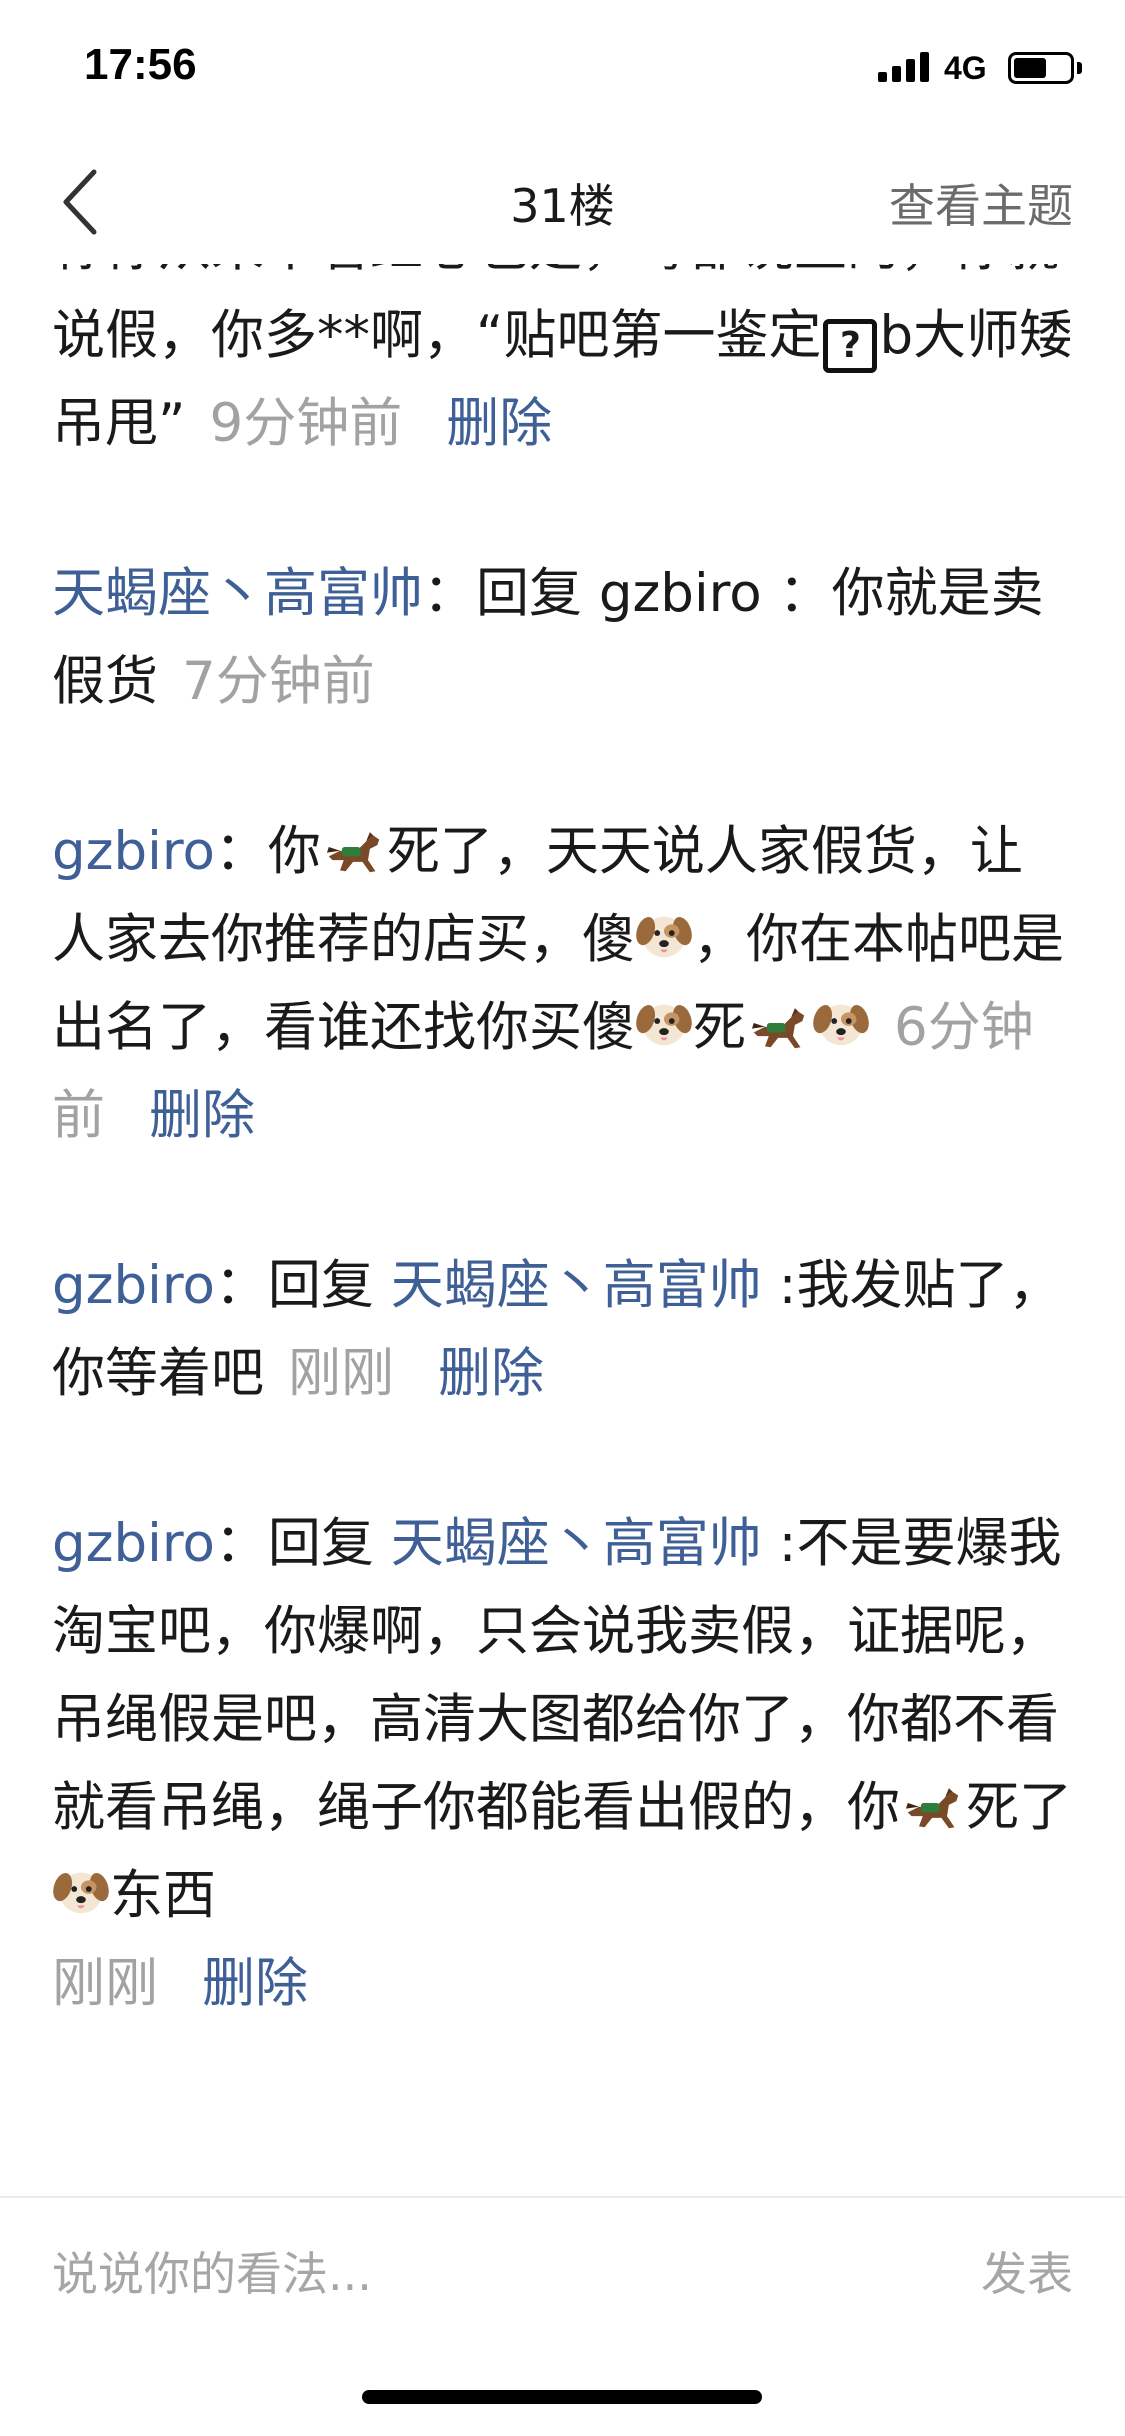 The width and height of the screenshot is (1125, 2436). Describe the element at coordinates (278, 681) in the screenshot. I see `comment-time: 7分钟前` at that location.